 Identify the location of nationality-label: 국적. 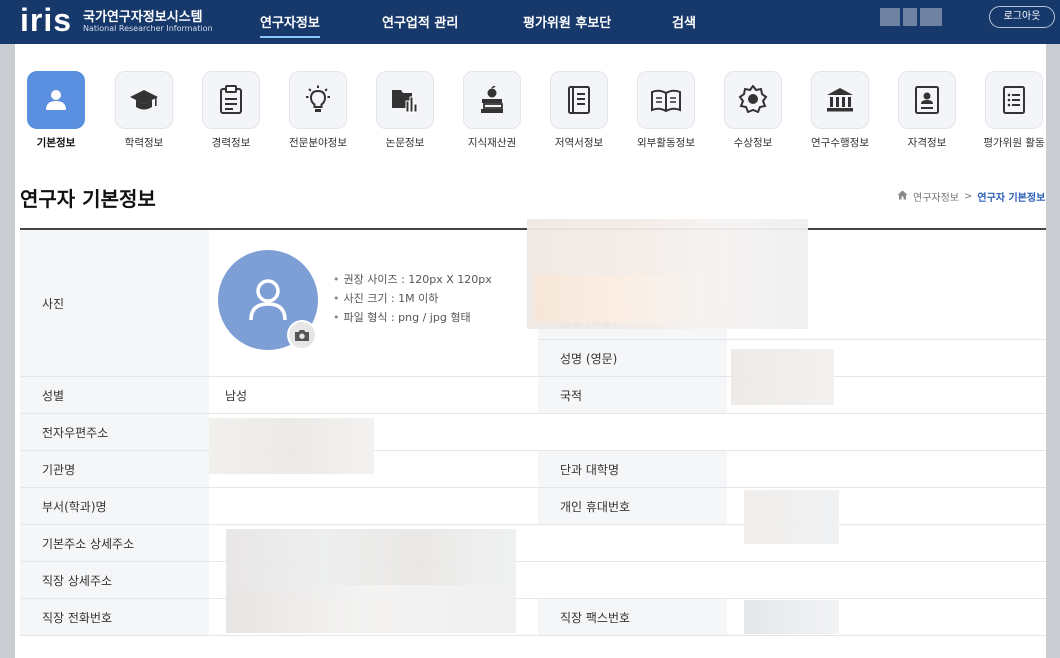
(632, 395).